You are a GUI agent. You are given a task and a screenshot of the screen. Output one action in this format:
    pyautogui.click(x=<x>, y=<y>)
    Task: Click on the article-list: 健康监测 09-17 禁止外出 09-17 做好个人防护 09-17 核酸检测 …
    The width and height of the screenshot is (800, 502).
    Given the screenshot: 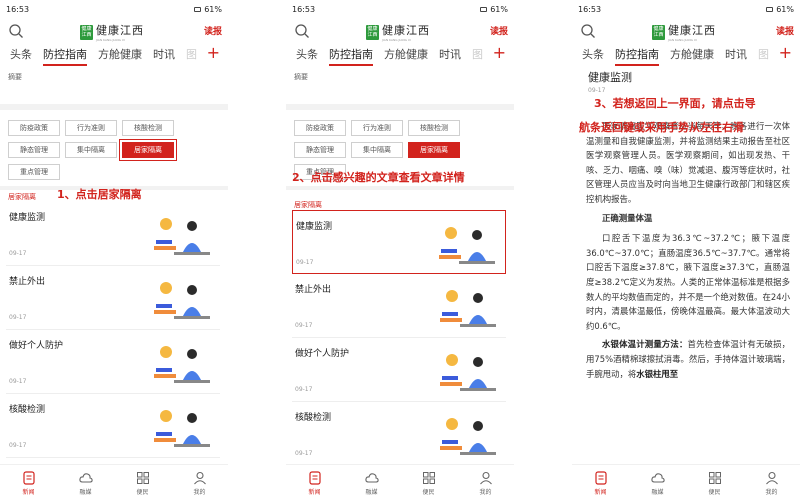 What is the action you would take?
    pyautogui.click(x=114, y=330)
    